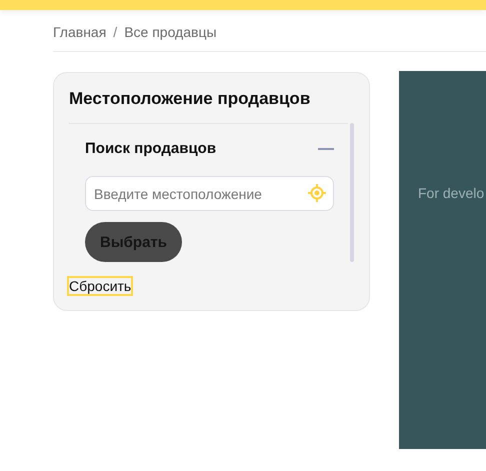 This screenshot has height=471, width=486. Describe the element at coordinates (100, 286) in the screenshot. I see `reset-link: Сбросить` at that location.